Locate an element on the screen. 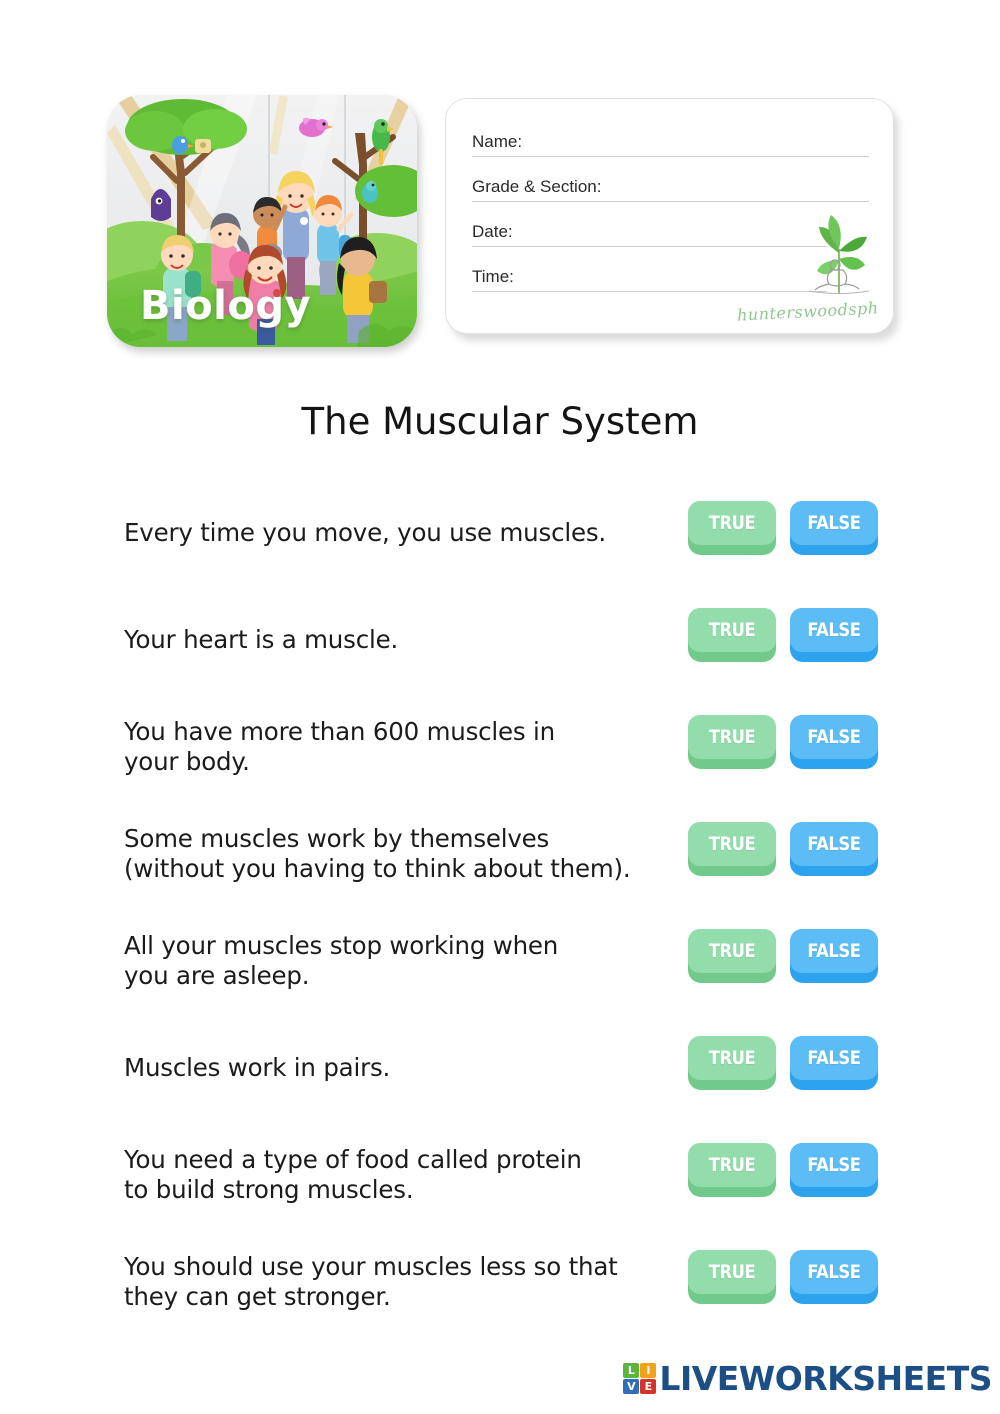 Image resolution: width=1000 pixels, height=1414 pixels. date-field: Date: is located at coordinates (649, 234).